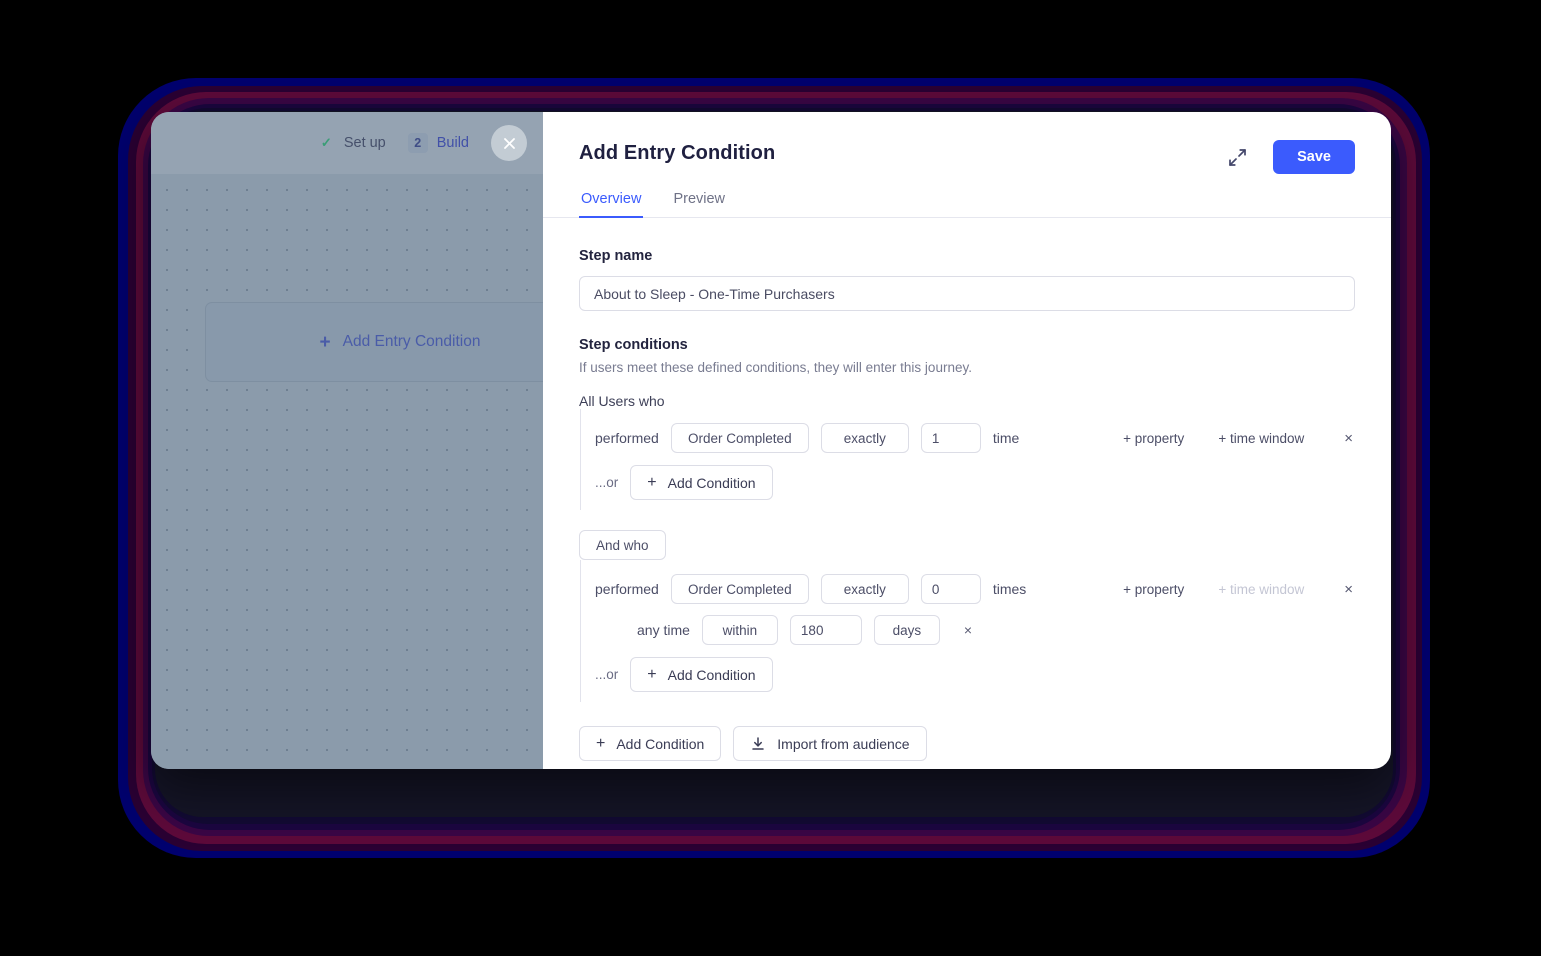 The image size is (1541, 956). What do you see at coordinates (1261, 438) in the screenshot?
I see `add-time-window-link: + time window` at bounding box center [1261, 438].